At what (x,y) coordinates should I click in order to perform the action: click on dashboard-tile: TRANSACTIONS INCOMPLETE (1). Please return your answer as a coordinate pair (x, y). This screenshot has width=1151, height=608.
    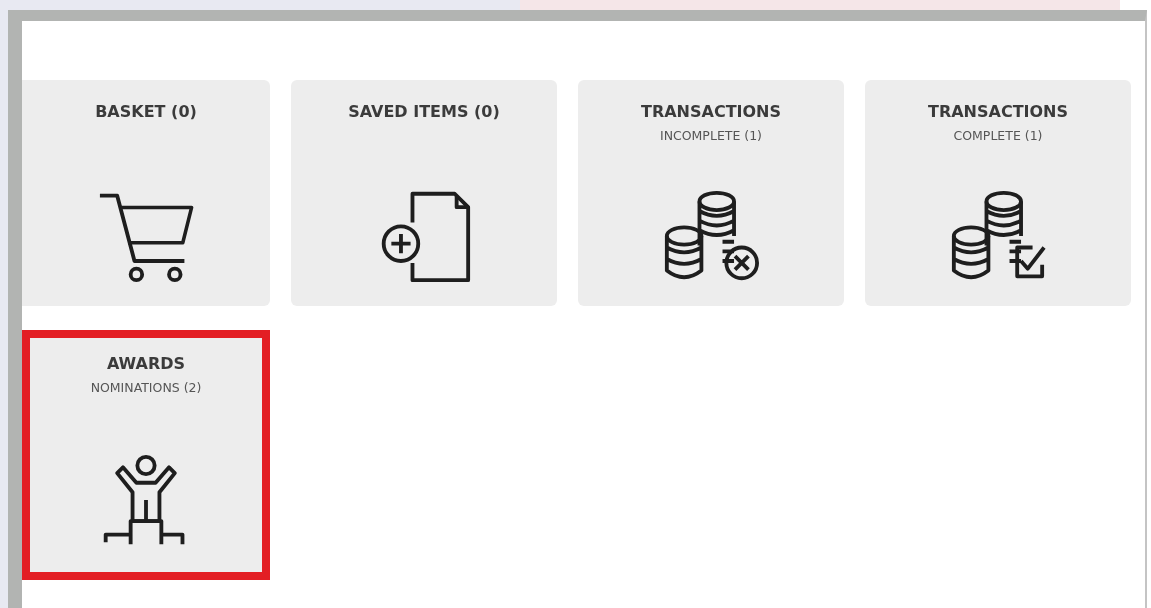
    Looking at the image, I should click on (711, 193).